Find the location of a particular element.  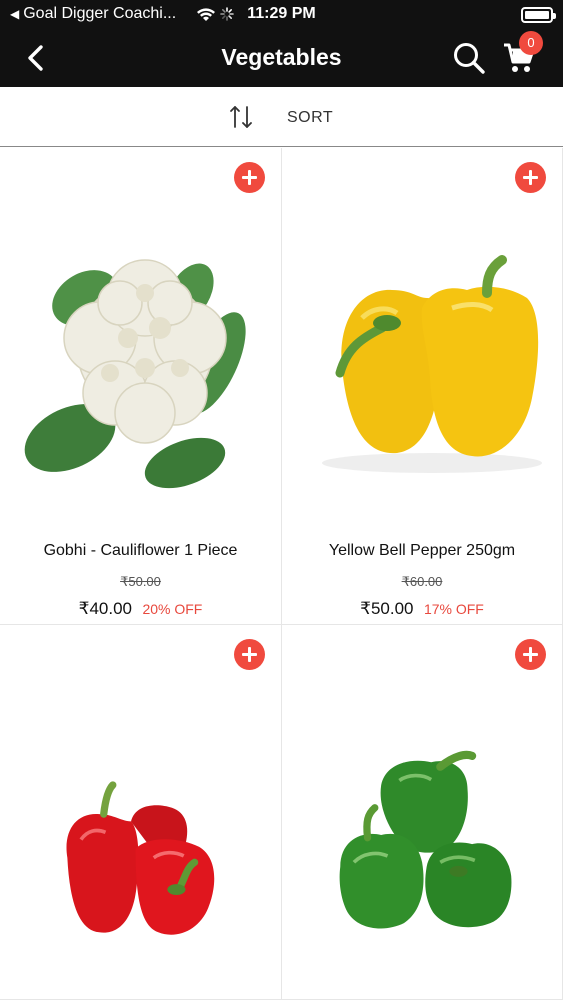

sale-price: ₹40.00 is located at coordinates (105, 608).